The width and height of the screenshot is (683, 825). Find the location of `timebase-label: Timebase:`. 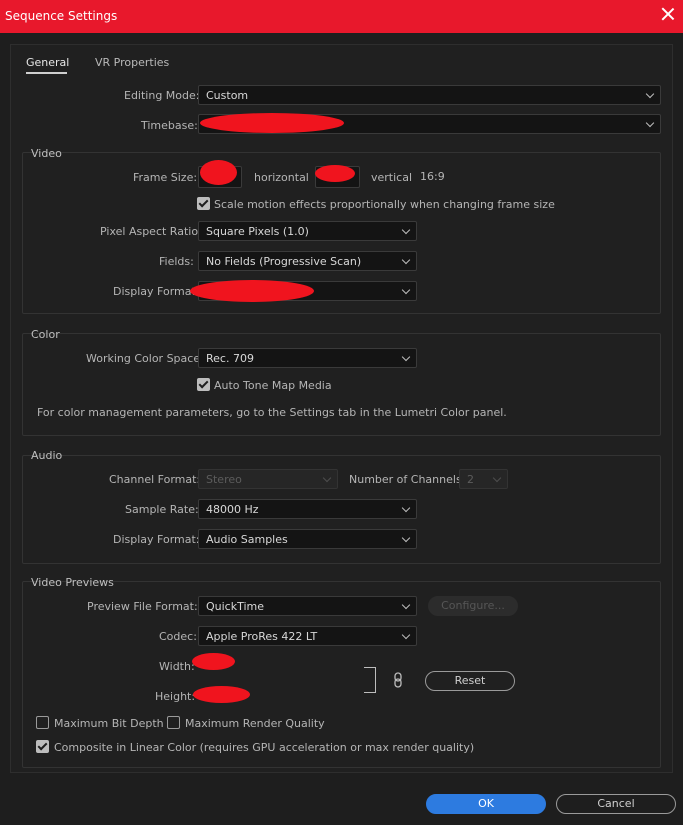

timebase-label: Timebase: is located at coordinates (169, 125).